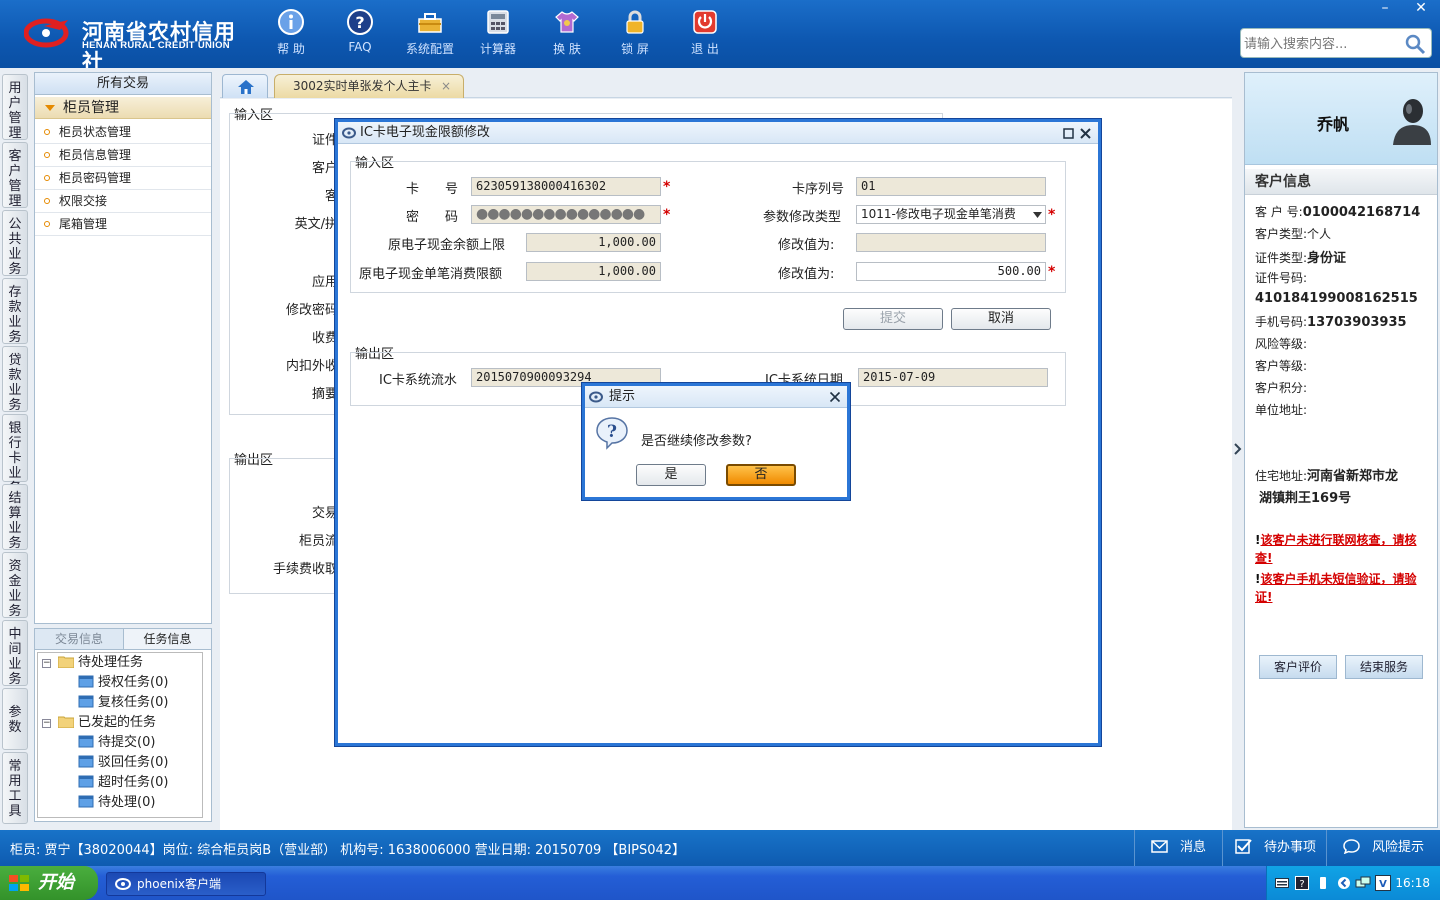 The width and height of the screenshot is (1440, 900). Describe the element at coordinates (1298, 667) in the screenshot. I see `customer-evaluation-button: 客户评价` at that location.